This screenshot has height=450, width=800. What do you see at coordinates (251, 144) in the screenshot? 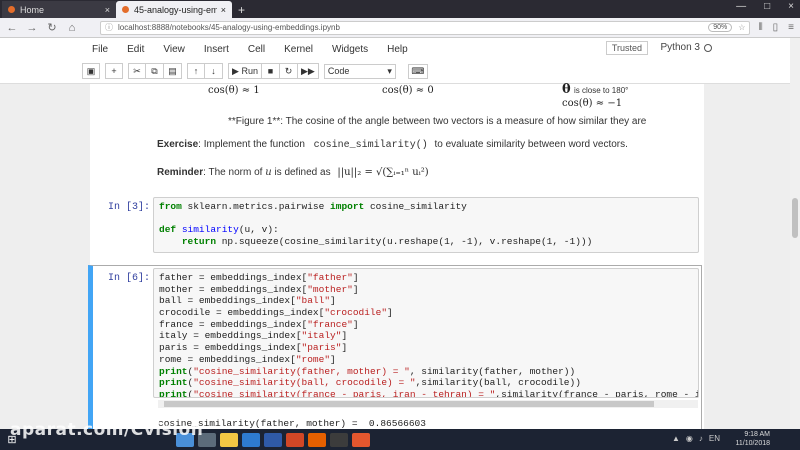
I see `exercise-text: : Implement the function` at bounding box center [251, 144].